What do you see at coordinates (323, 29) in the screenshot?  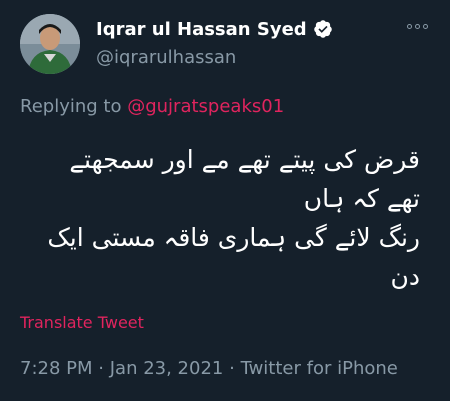 I see `verified-badge-icon` at bounding box center [323, 29].